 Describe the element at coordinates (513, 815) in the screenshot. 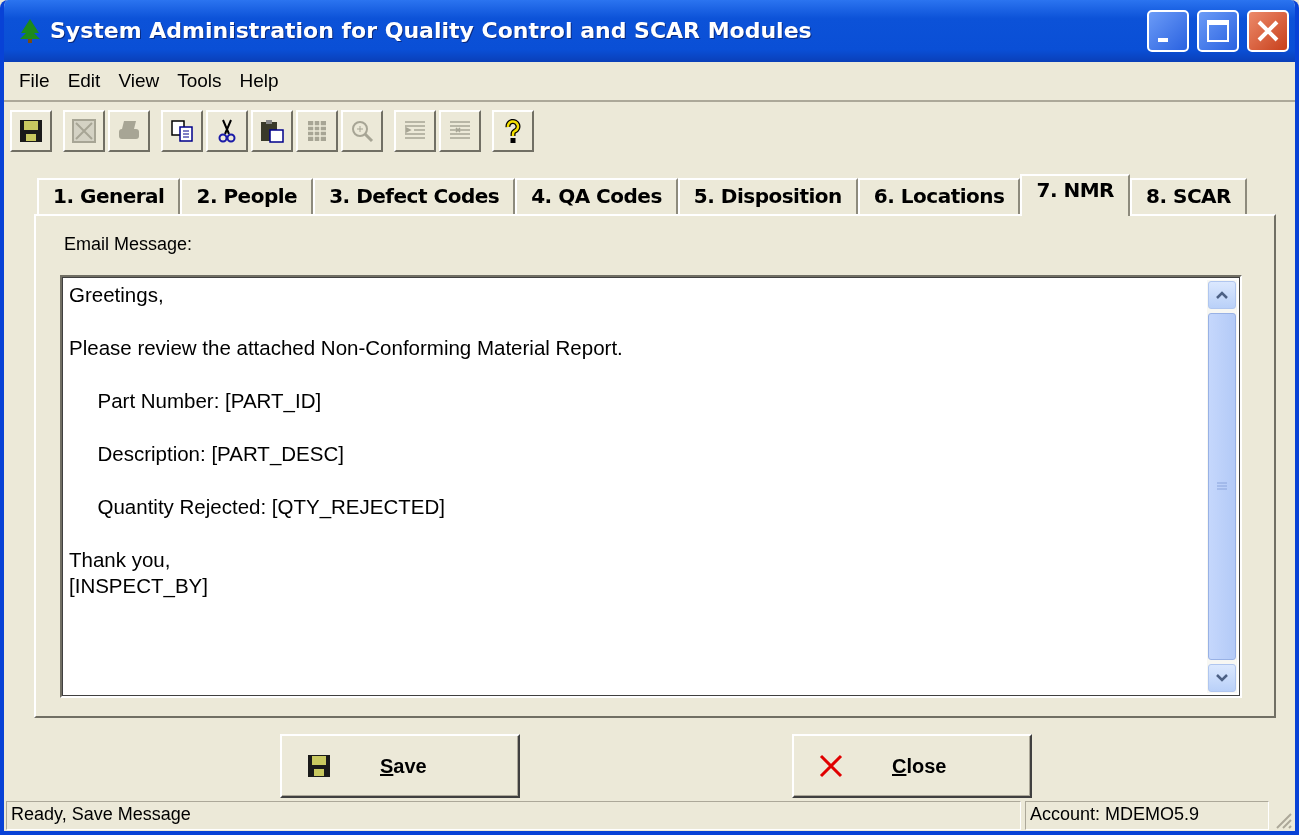

I see `status-message: Ready, Save Message` at that location.